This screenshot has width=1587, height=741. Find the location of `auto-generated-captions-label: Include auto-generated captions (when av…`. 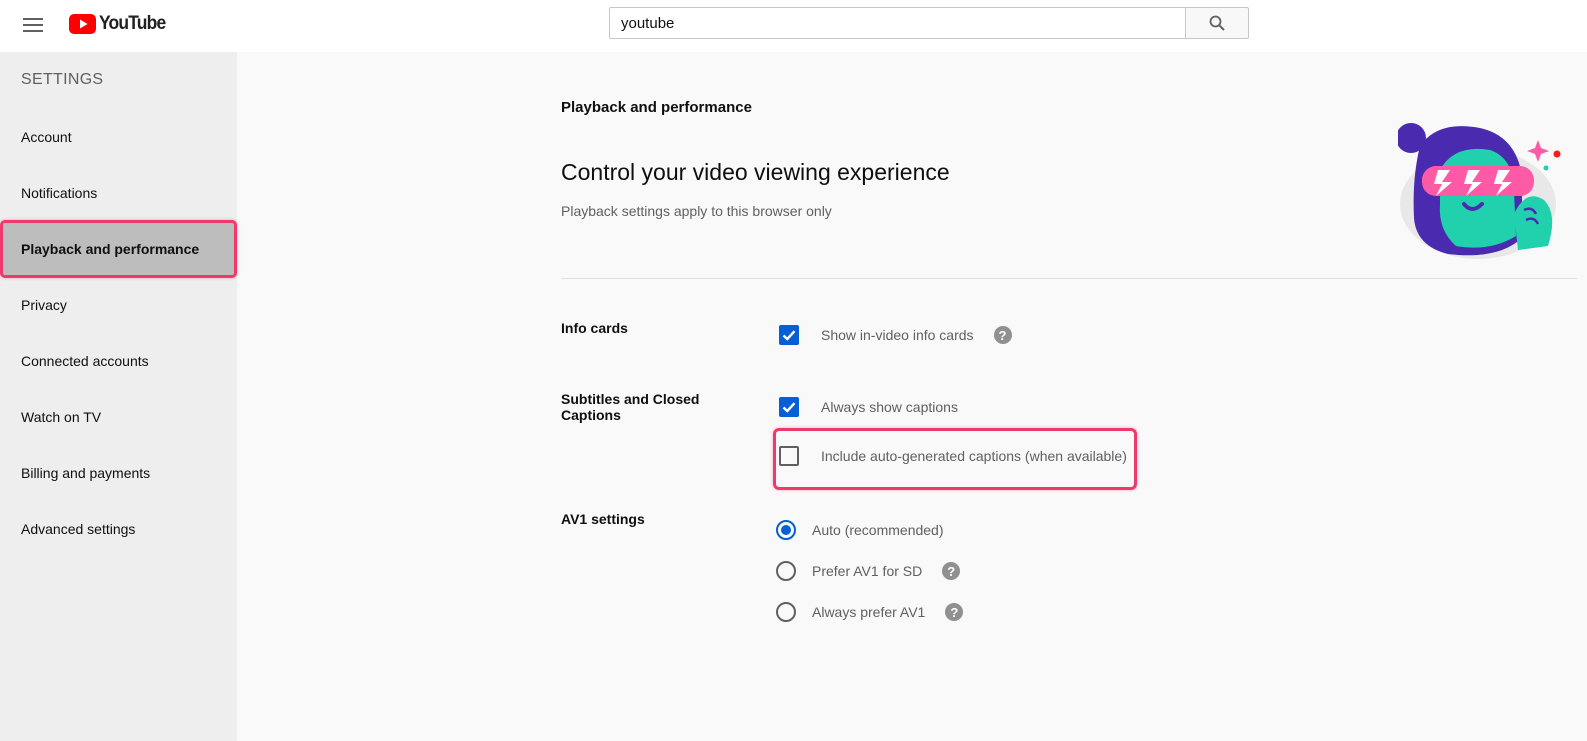

auto-generated-captions-label: Include auto-generated captions (when av… is located at coordinates (974, 456).